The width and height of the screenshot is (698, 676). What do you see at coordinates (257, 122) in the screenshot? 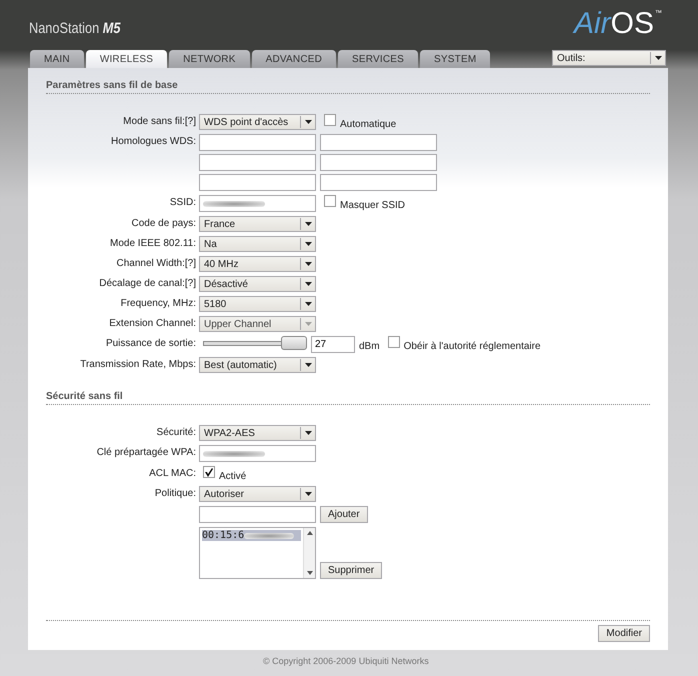
I see `dropdown: WDS point d'accès` at bounding box center [257, 122].